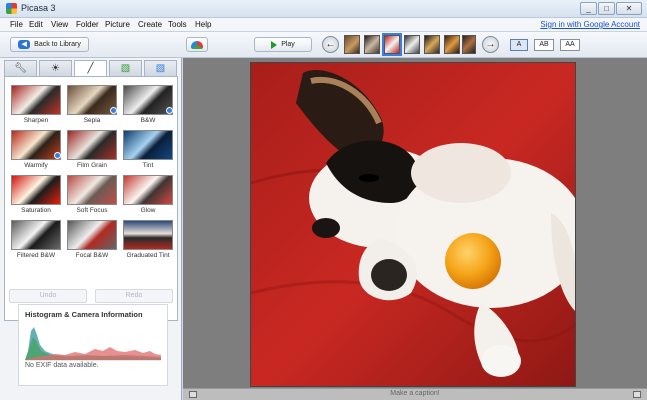 This screenshot has width=647, height=400. Describe the element at coordinates (330, 44) in the screenshot. I see `previous-photo-button: ←` at that location.